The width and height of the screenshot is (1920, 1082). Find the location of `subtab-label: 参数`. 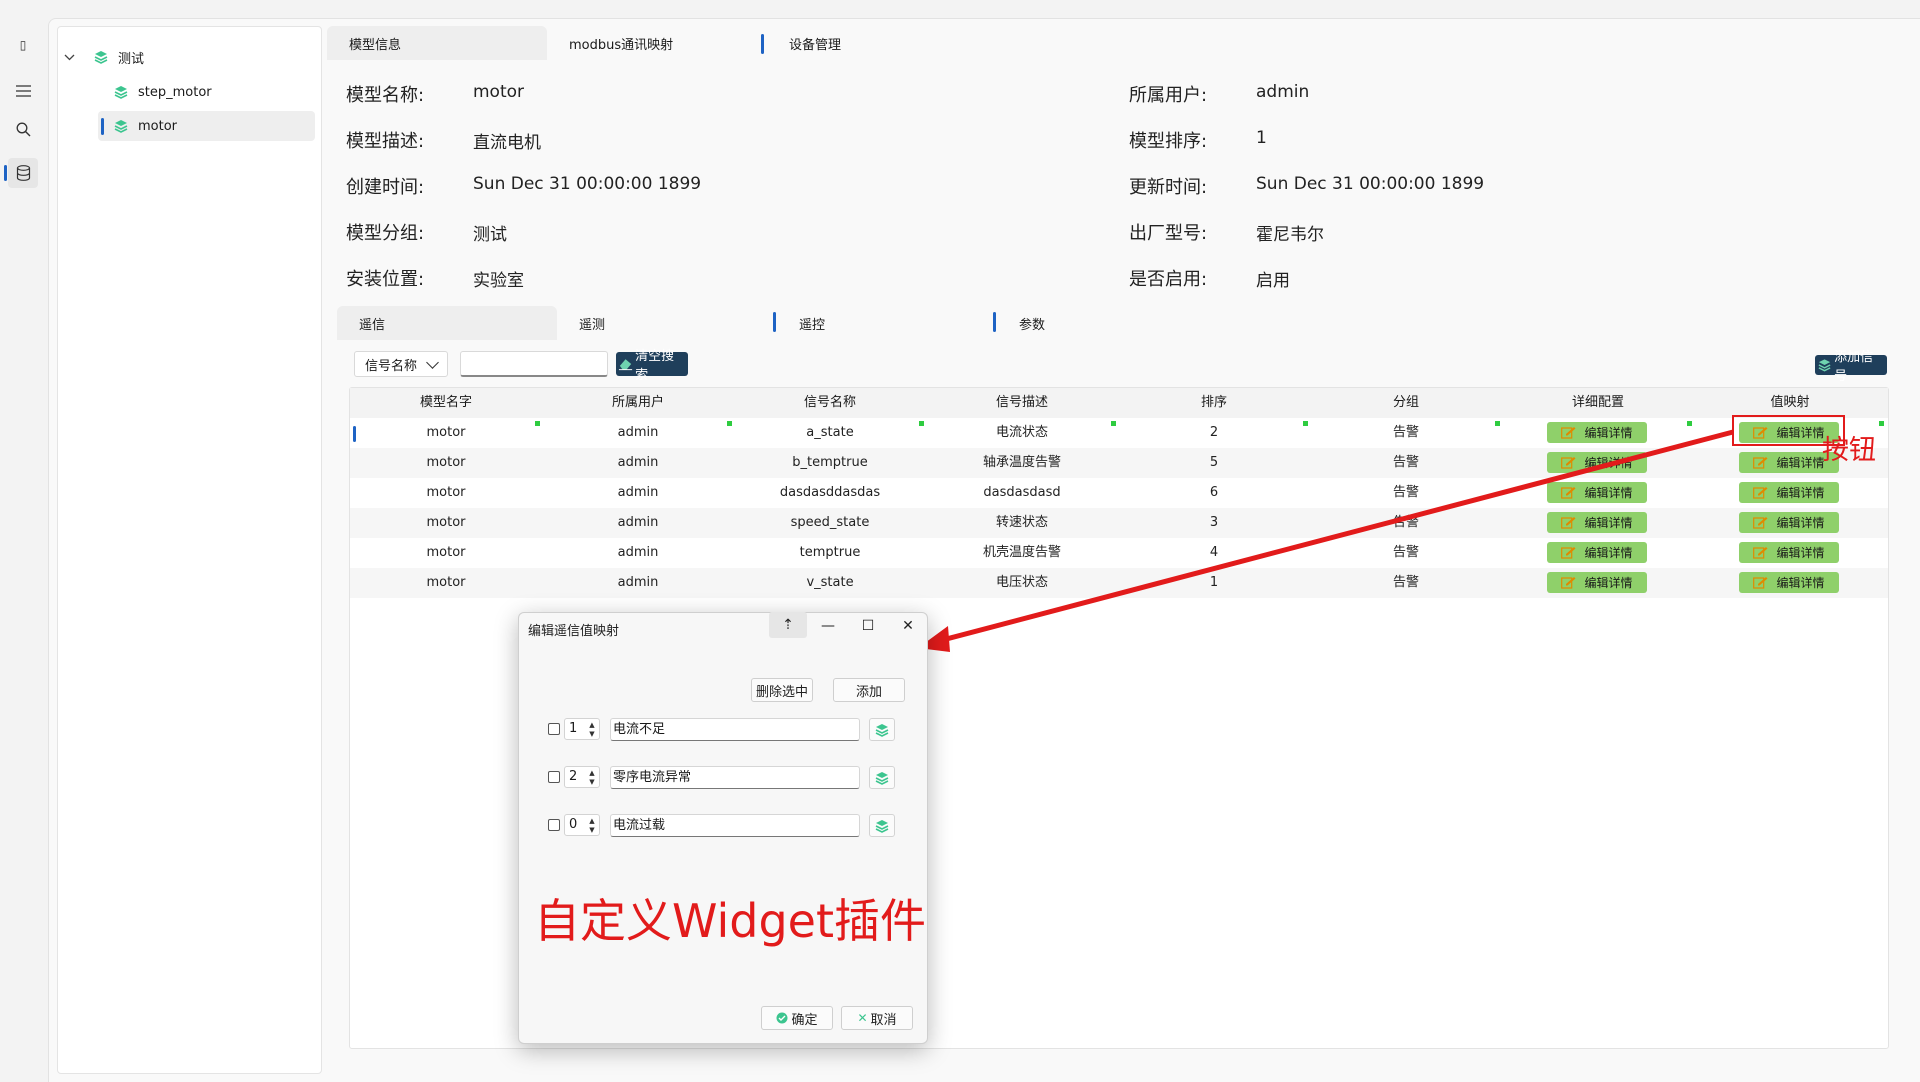

subtab-label: 参数 is located at coordinates (1032, 325).